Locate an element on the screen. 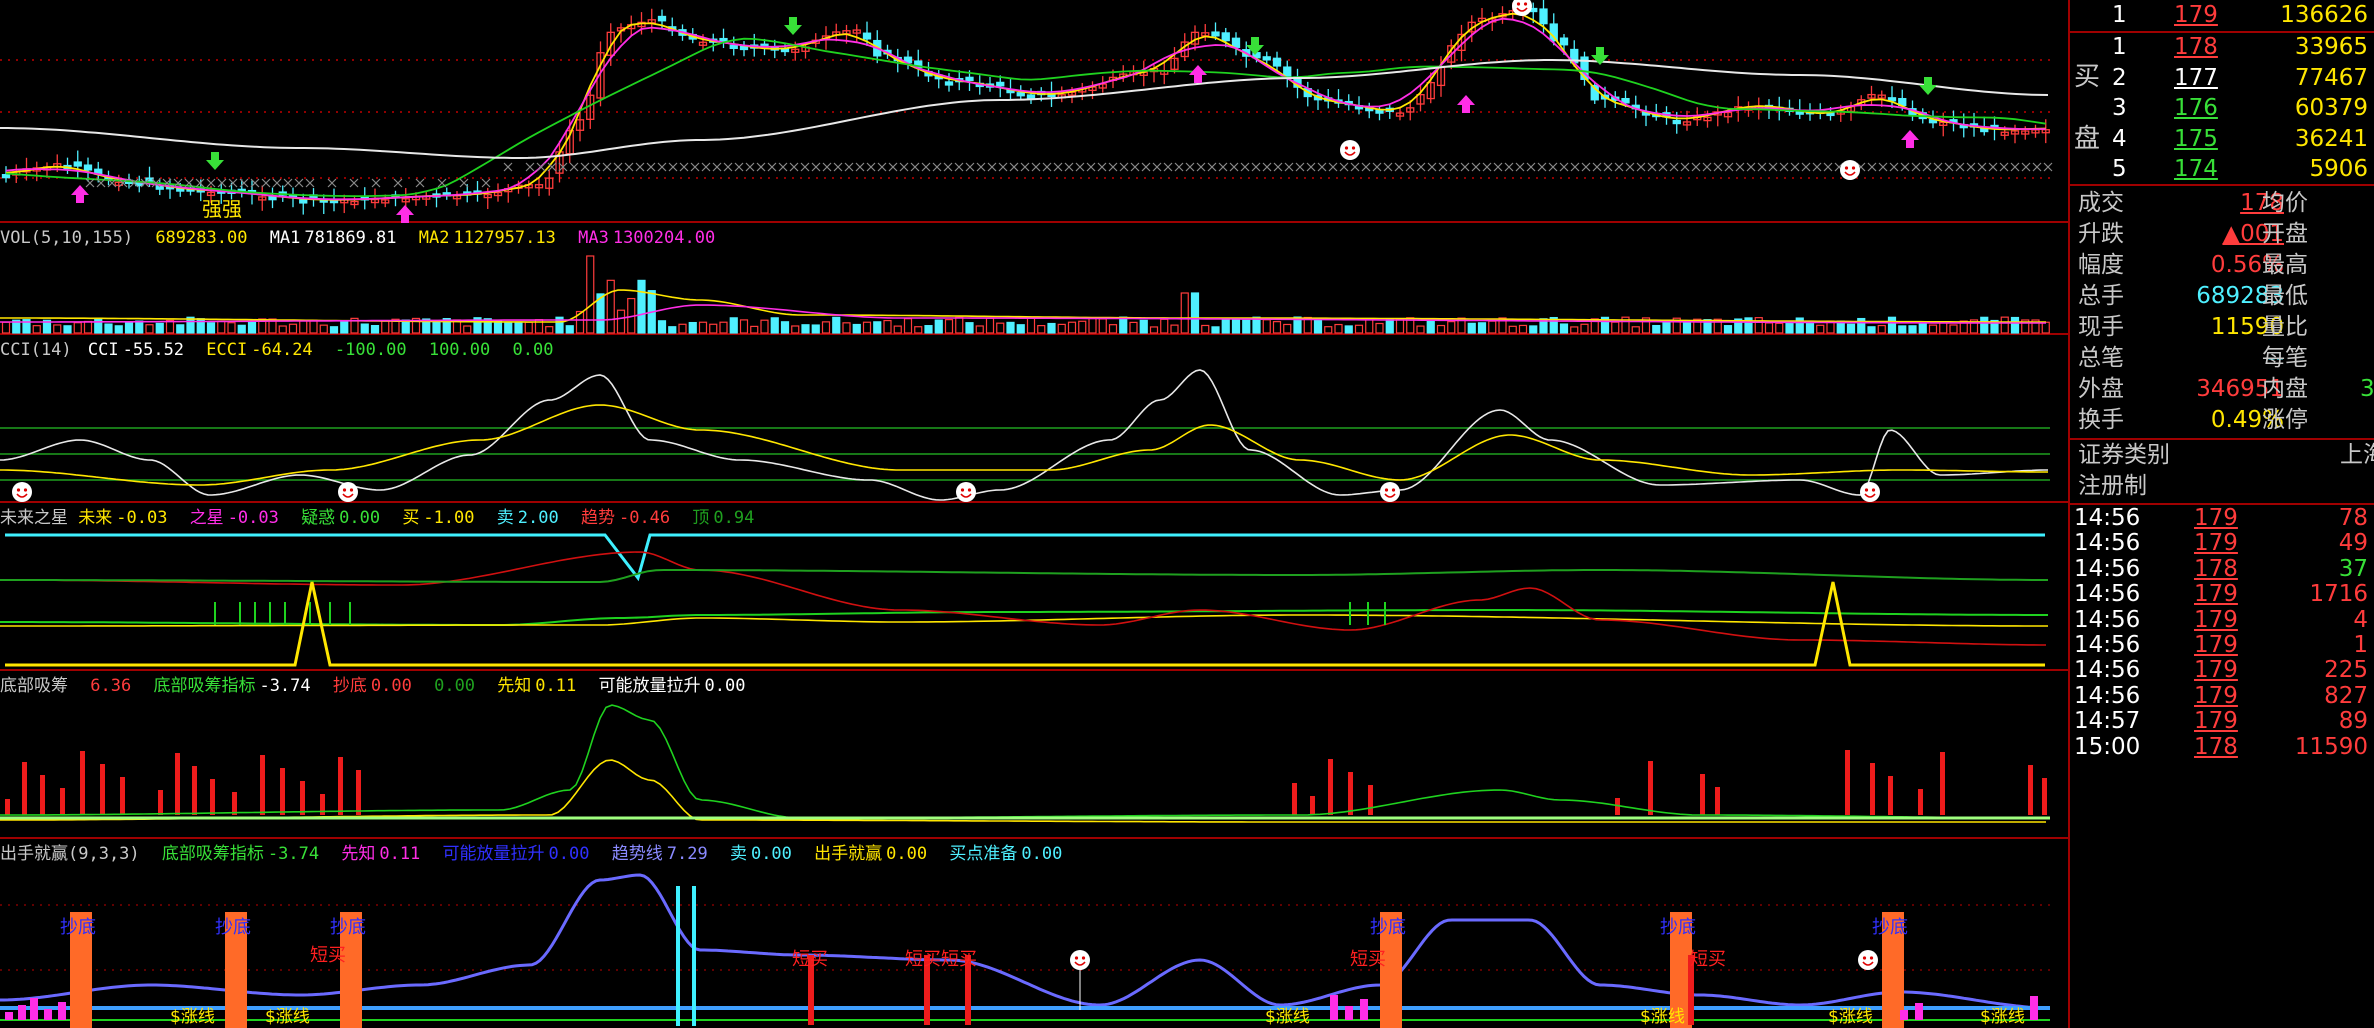  buy-row: 4 175 36241 is located at coordinates (2222, 139).